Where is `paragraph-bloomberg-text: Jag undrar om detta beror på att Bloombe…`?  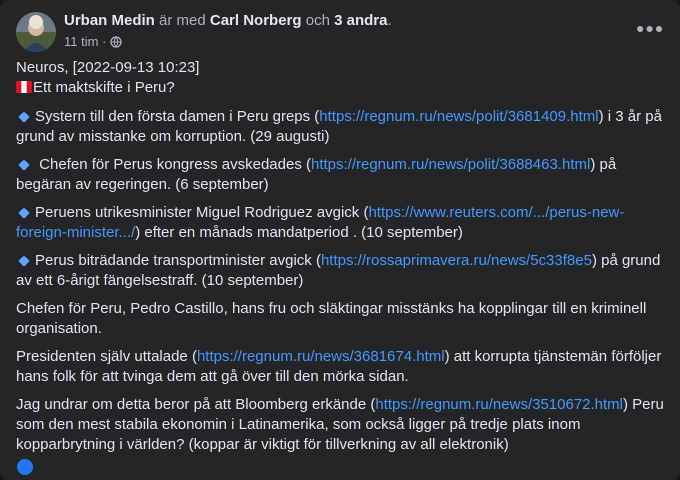 paragraph-bloomberg-text: Jag undrar om detta beror på att Bloombe… is located at coordinates (196, 404).